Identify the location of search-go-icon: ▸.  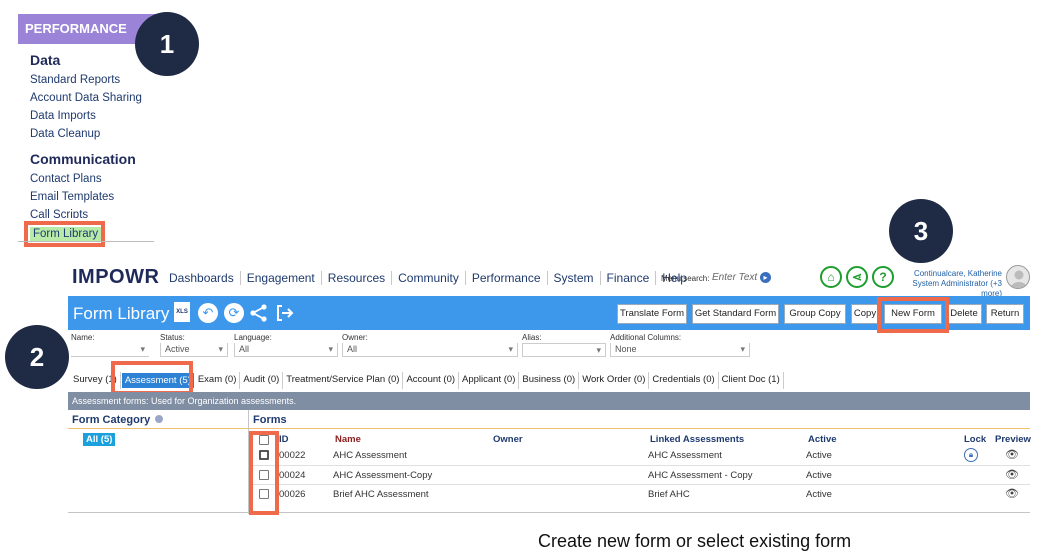
(765, 277).